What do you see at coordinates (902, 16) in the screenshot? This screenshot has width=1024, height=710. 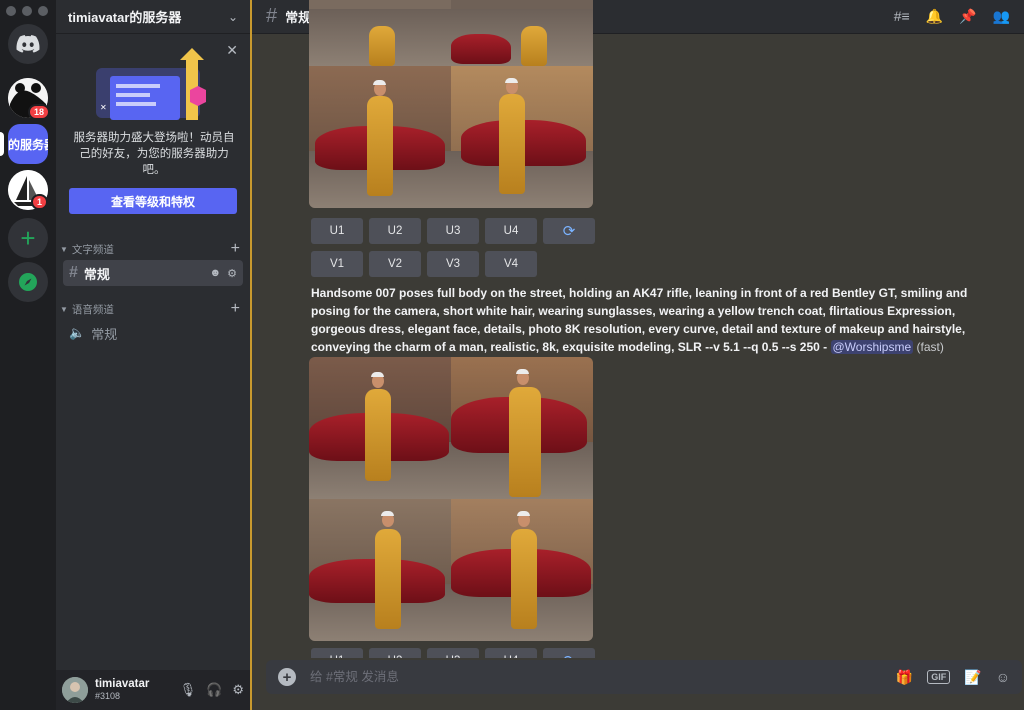 I see `threads-icon: #≡` at bounding box center [902, 16].